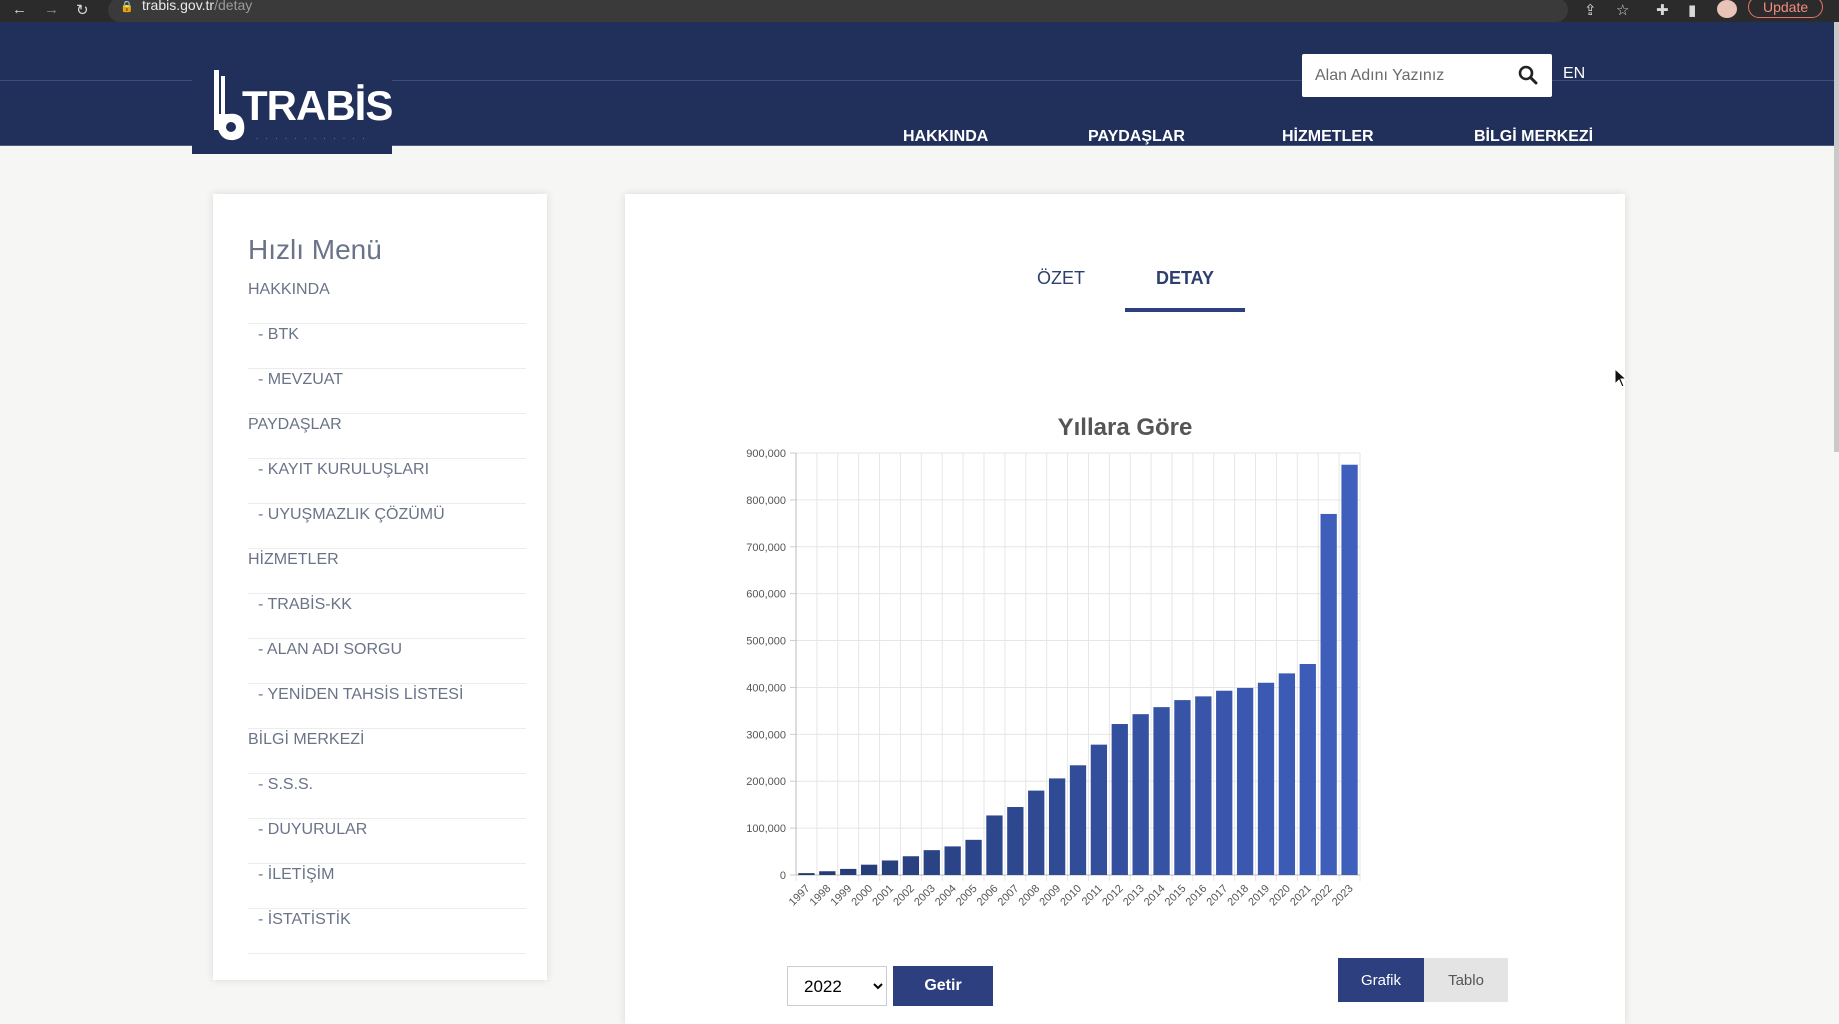  Describe the element at coordinates (229, 105) in the screenshot. I see `logo-mark-icon` at that location.